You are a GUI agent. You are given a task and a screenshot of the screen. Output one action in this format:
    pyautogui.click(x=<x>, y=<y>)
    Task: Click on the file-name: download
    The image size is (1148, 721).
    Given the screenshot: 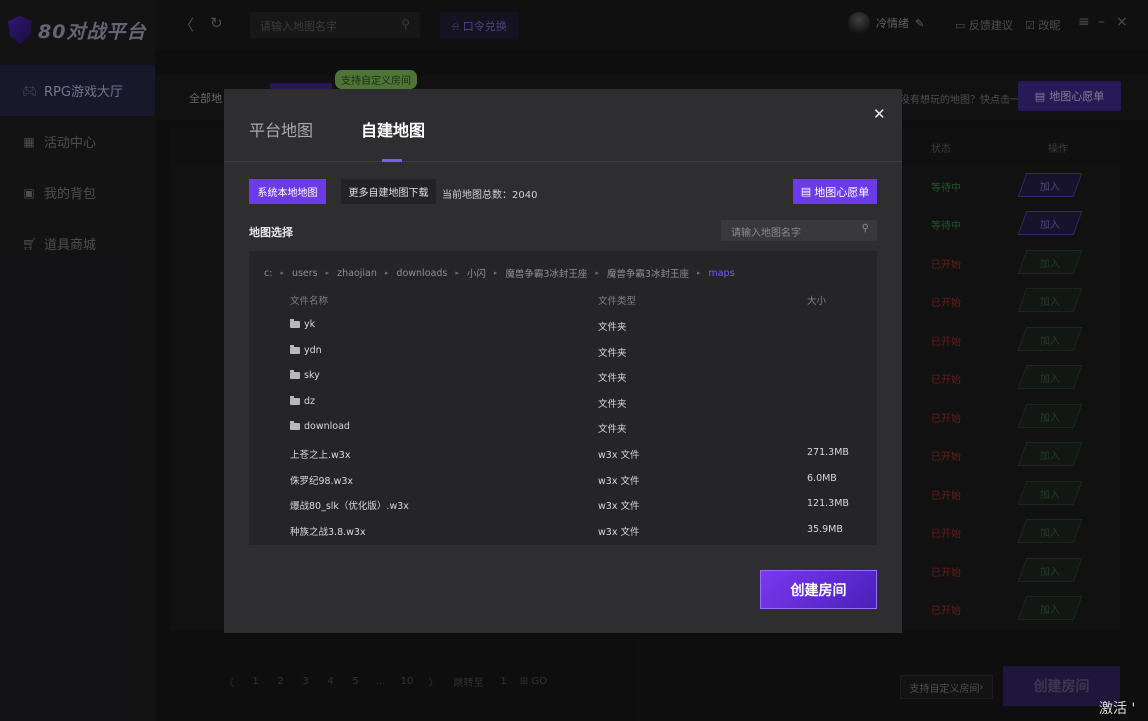 What is the action you would take?
    pyautogui.click(x=327, y=427)
    